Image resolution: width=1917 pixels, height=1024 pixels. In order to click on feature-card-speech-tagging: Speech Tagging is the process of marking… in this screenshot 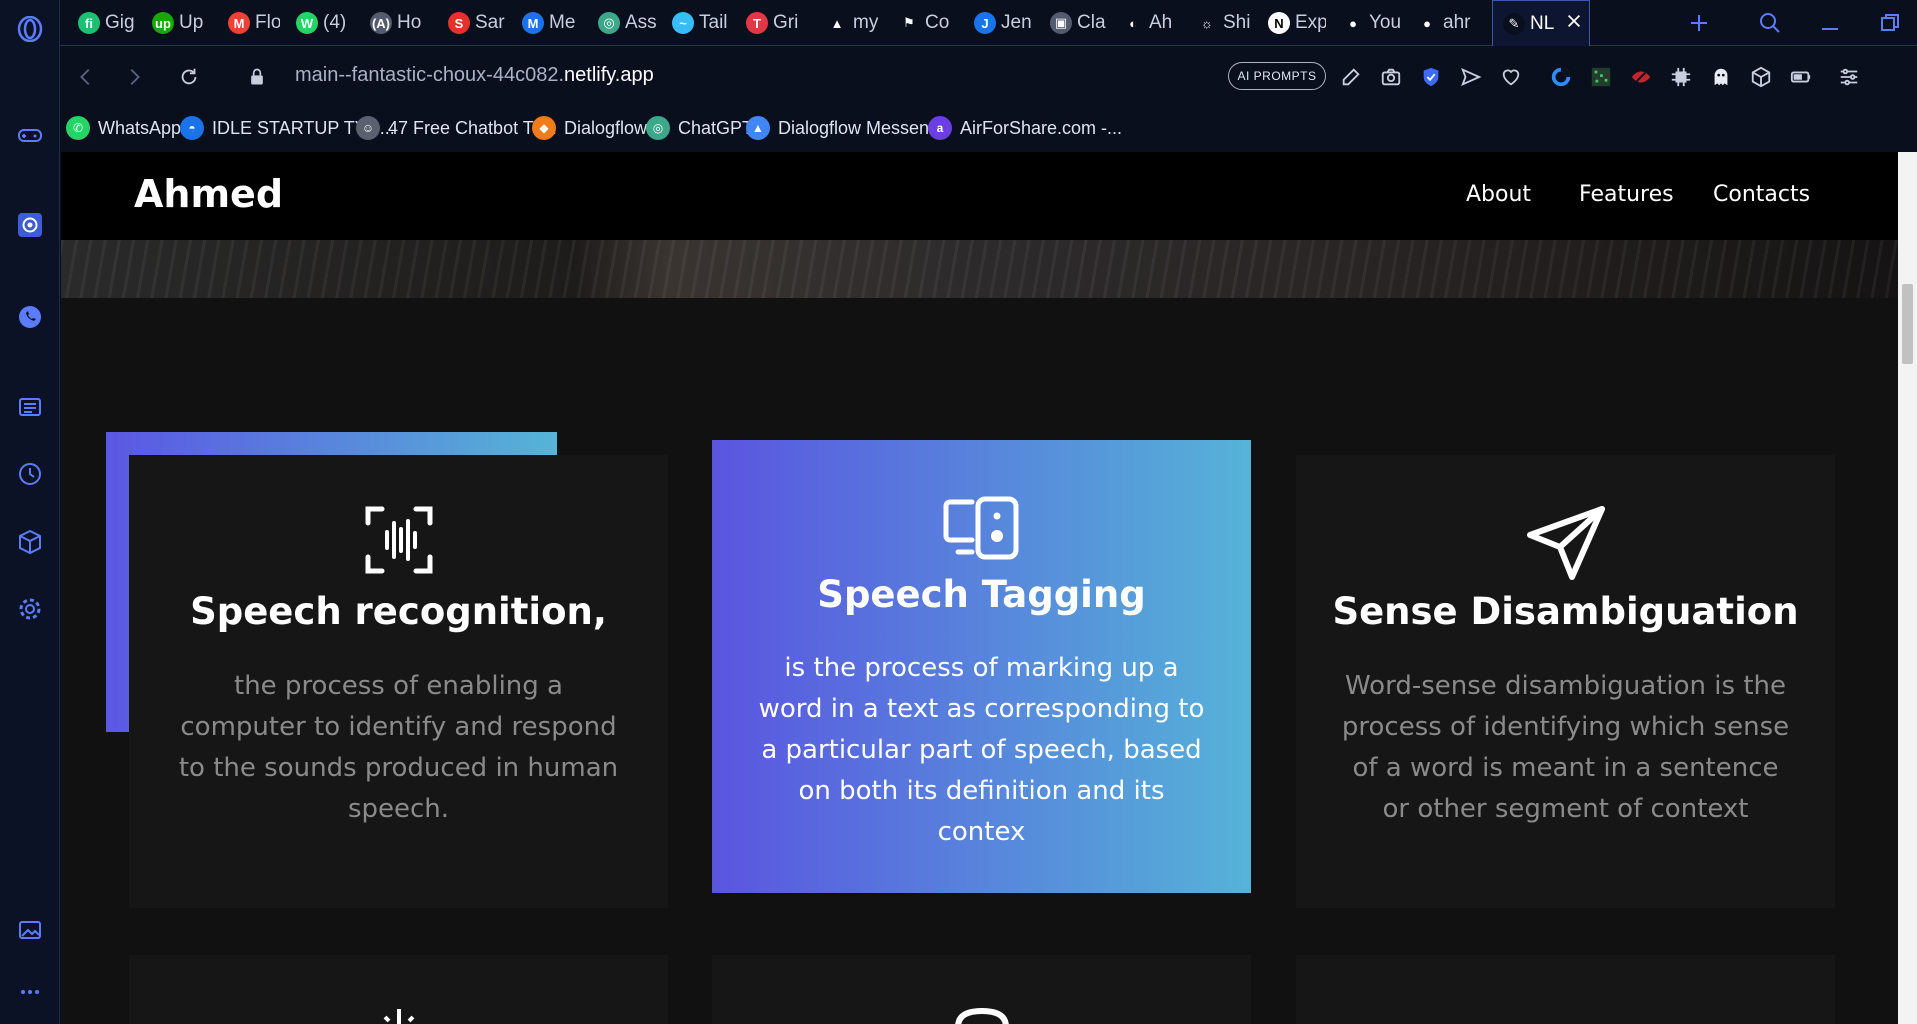, I will do `click(981, 666)`.